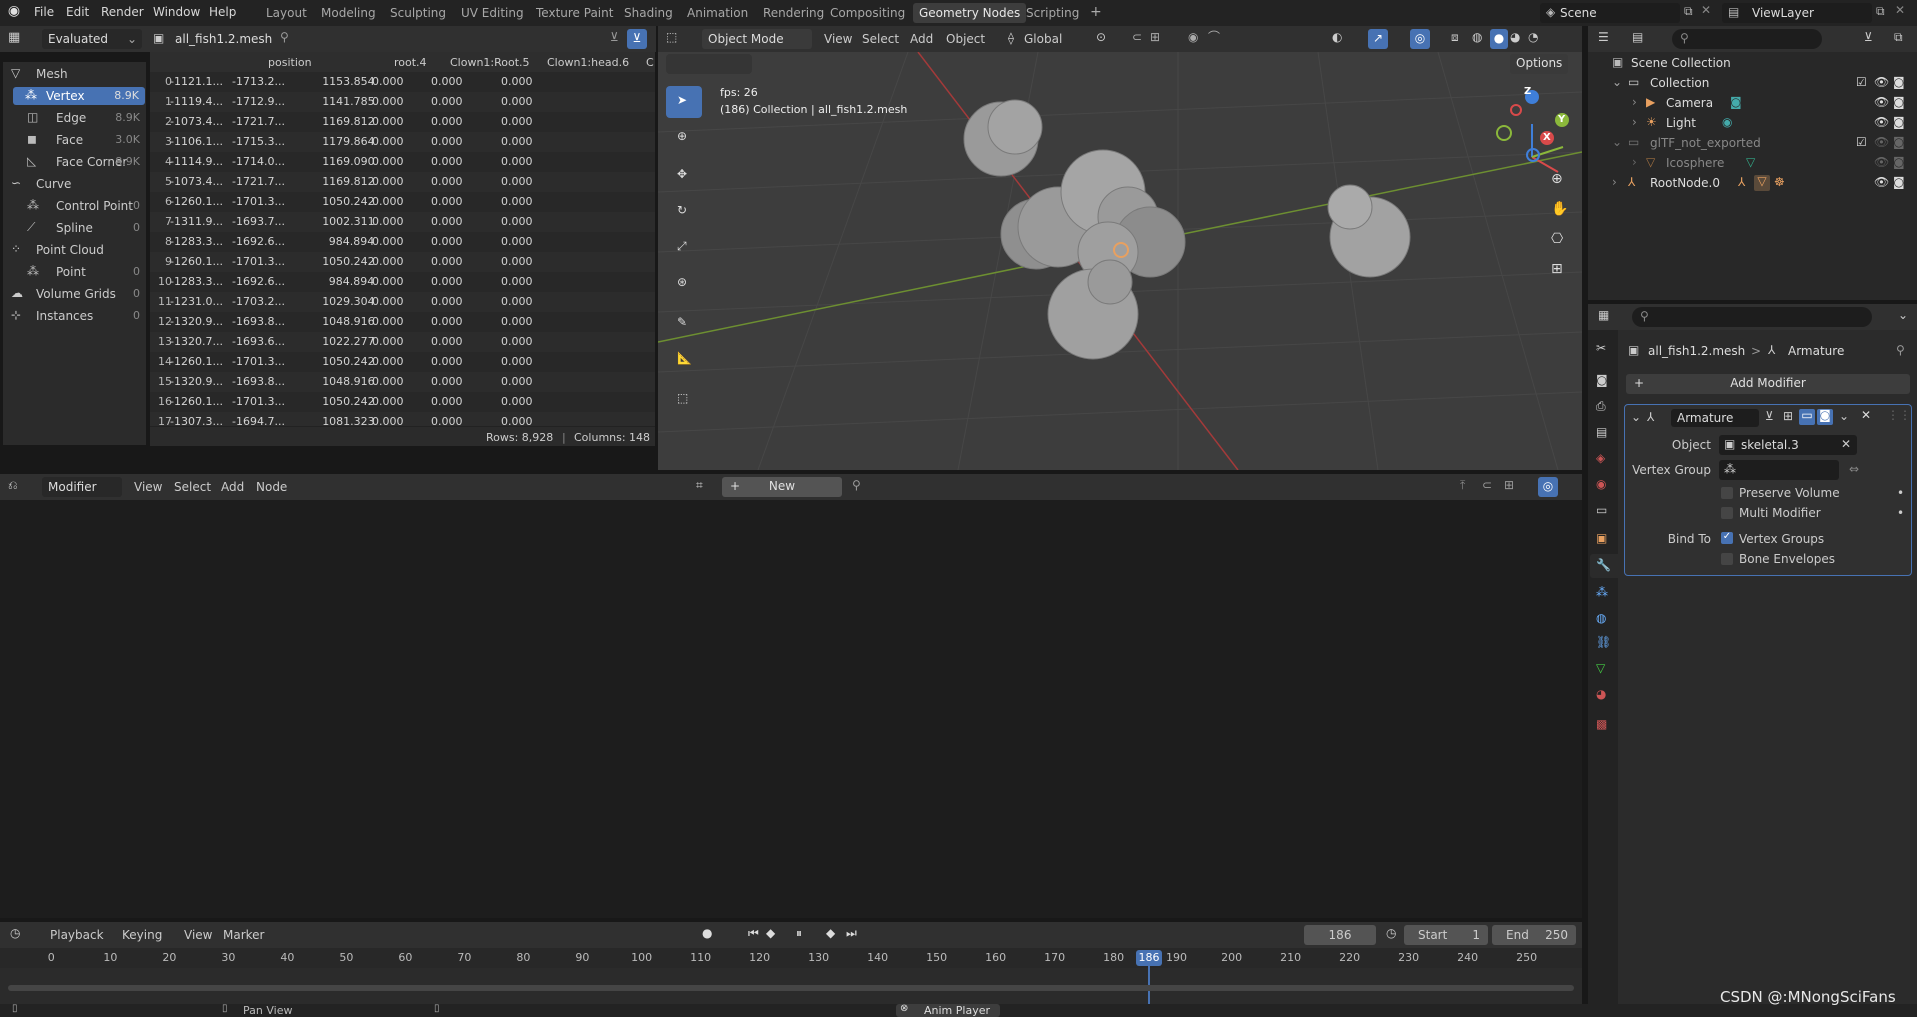 This screenshot has height=1017, width=1917. What do you see at coordinates (709, 64) in the screenshot?
I see `select-mode-group` at bounding box center [709, 64].